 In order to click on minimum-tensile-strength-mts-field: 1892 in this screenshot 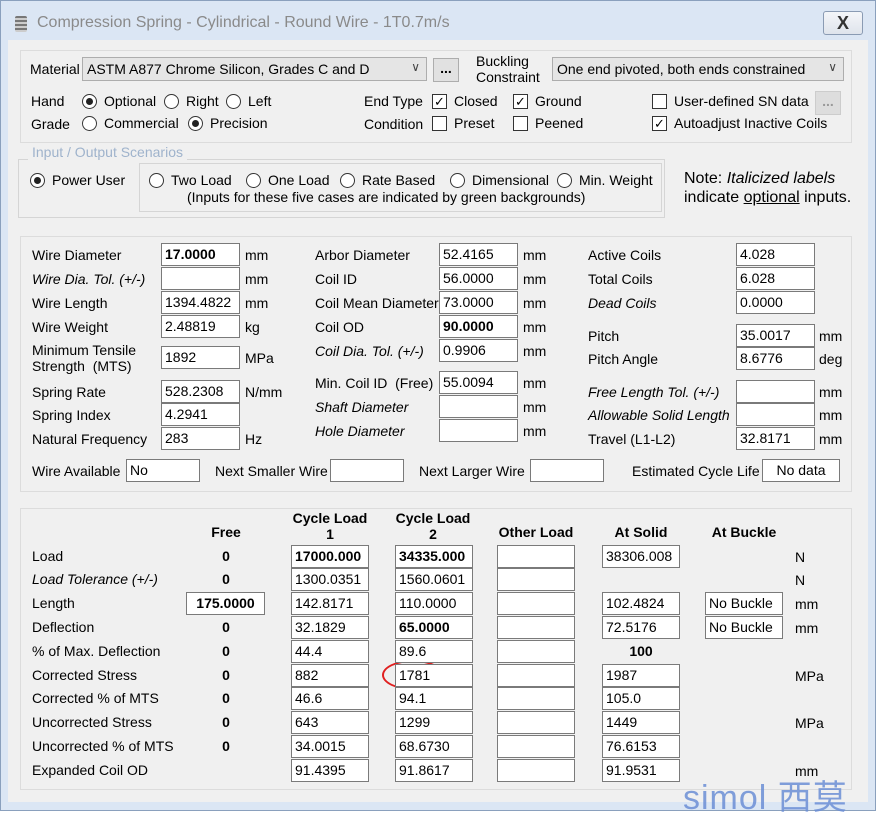, I will do `click(200, 357)`.